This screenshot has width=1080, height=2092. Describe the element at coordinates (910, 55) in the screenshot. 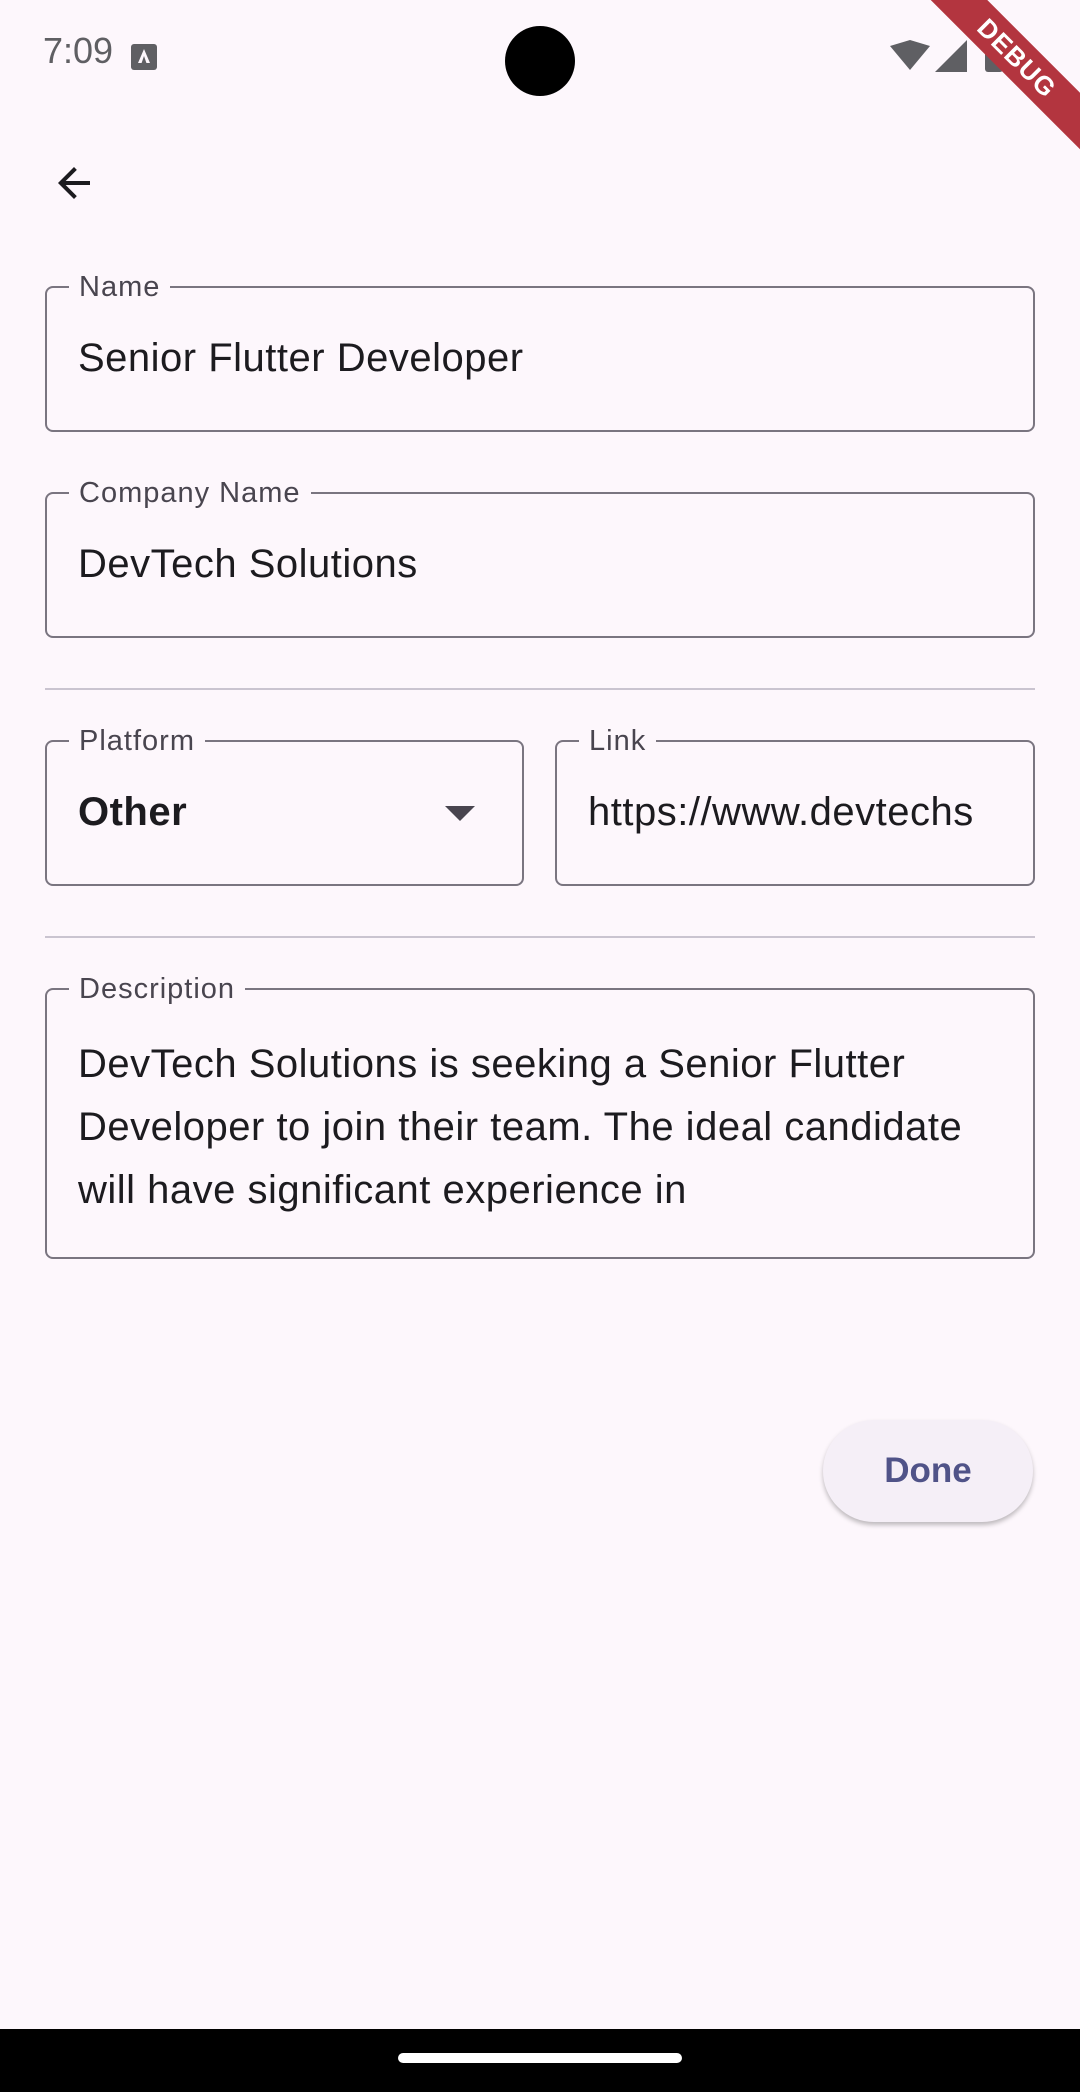

I see `wifi-icon` at that location.